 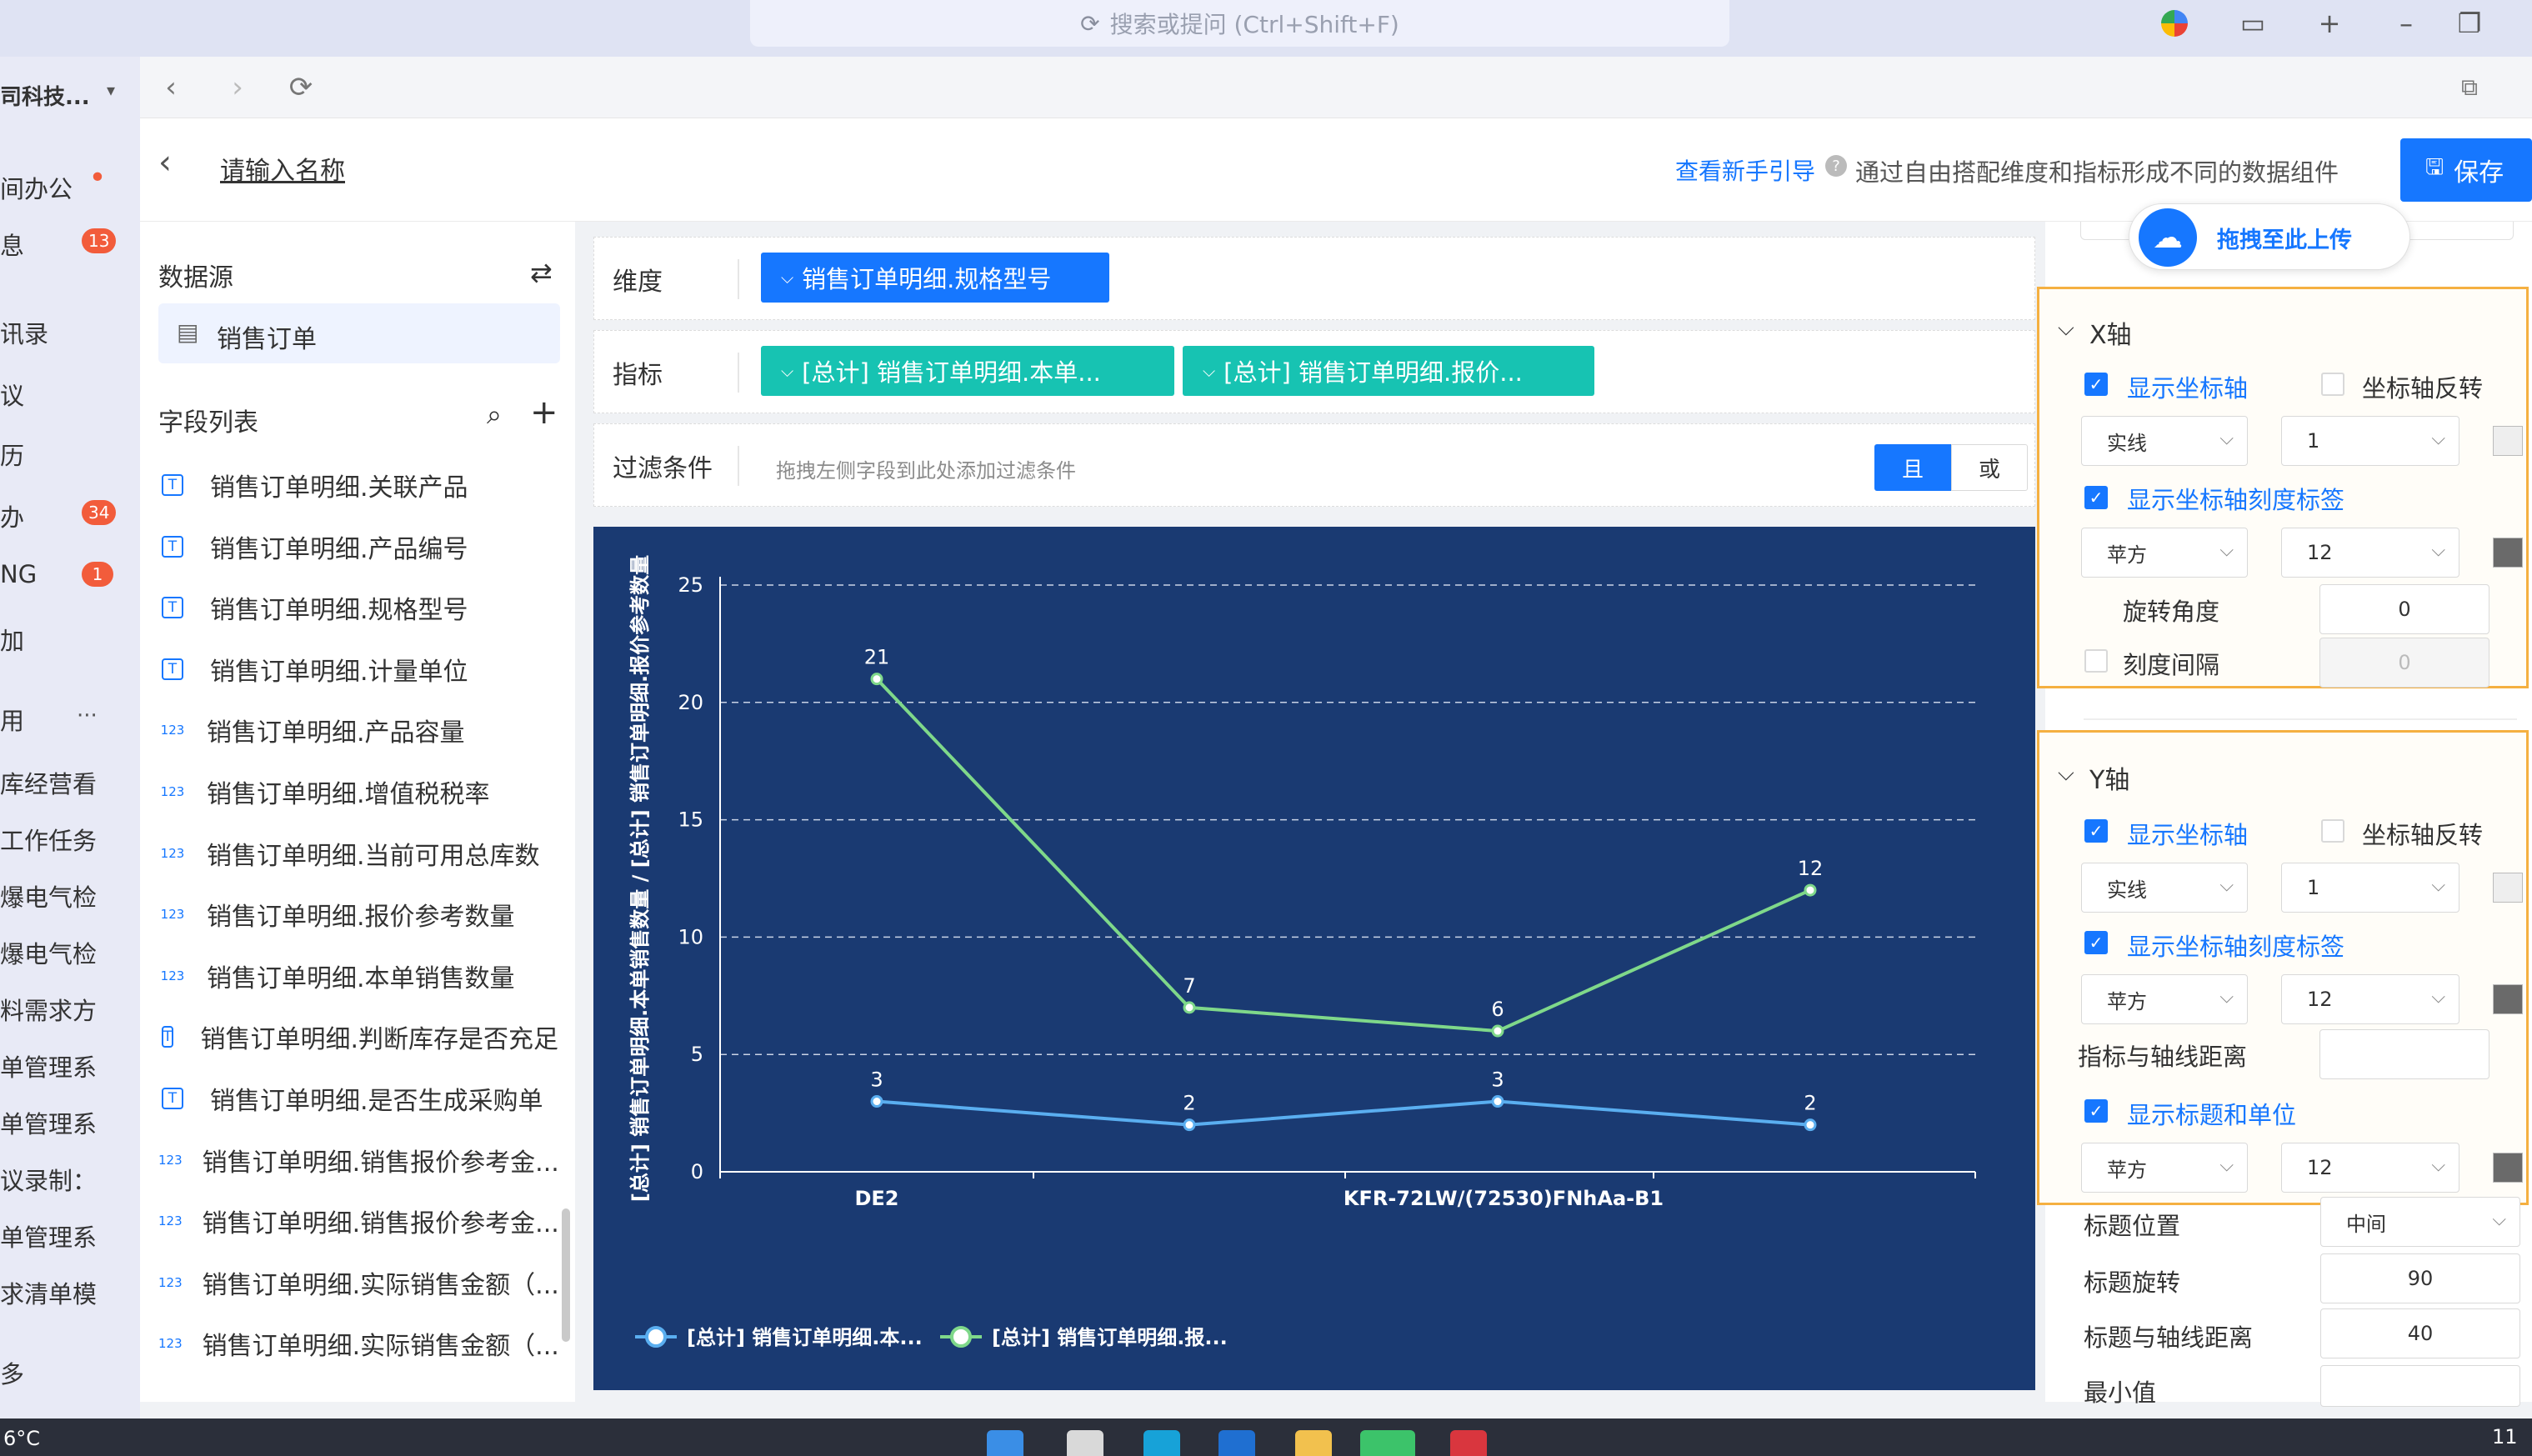 What do you see at coordinates (1314, 1443) in the screenshot?
I see `folder-icon` at bounding box center [1314, 1443].